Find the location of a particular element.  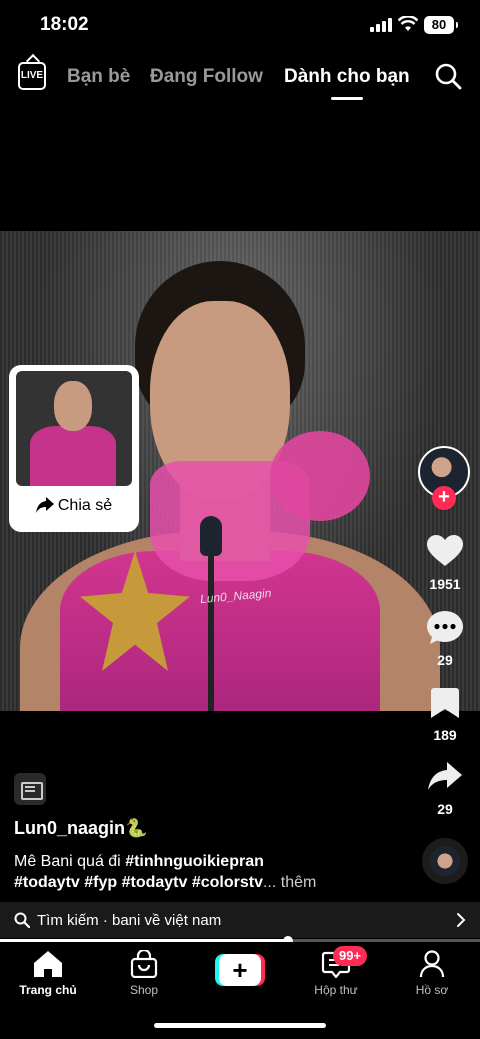

search-small-icon is located at coordinates (22, 920).